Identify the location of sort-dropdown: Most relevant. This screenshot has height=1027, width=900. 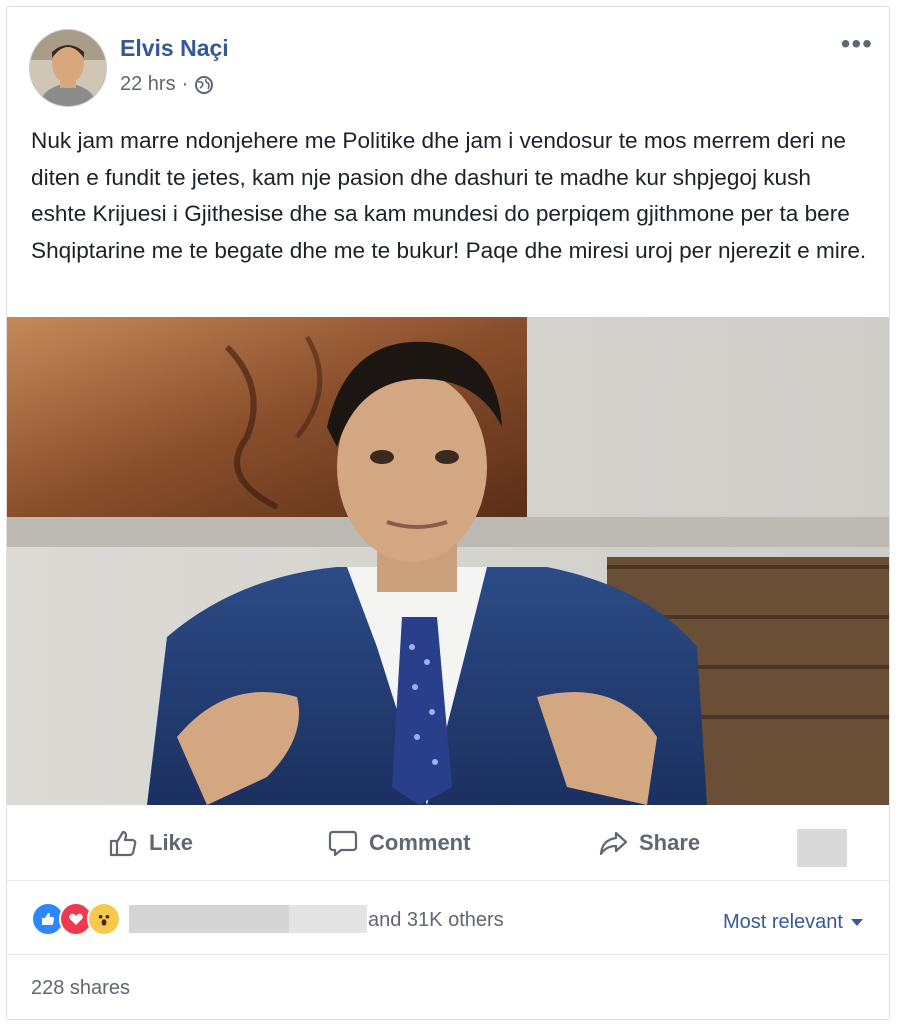
(793, 922).